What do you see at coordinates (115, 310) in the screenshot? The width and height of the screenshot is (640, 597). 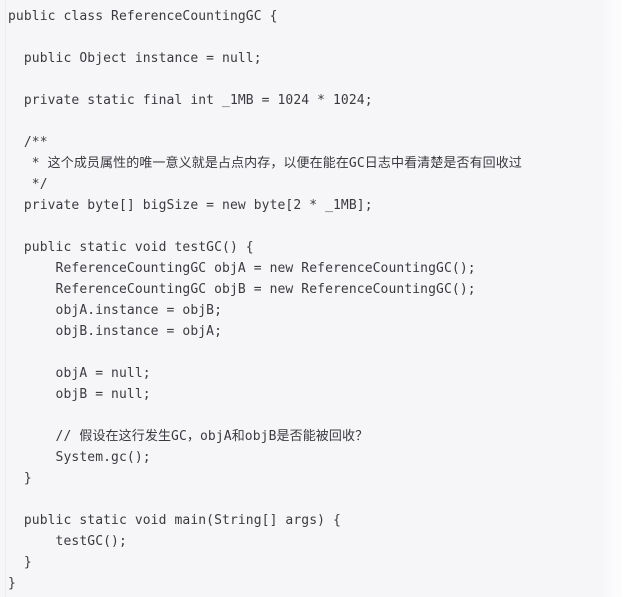 I see `code-line: objA.instance = objB;` at bounding box center [115, 310].